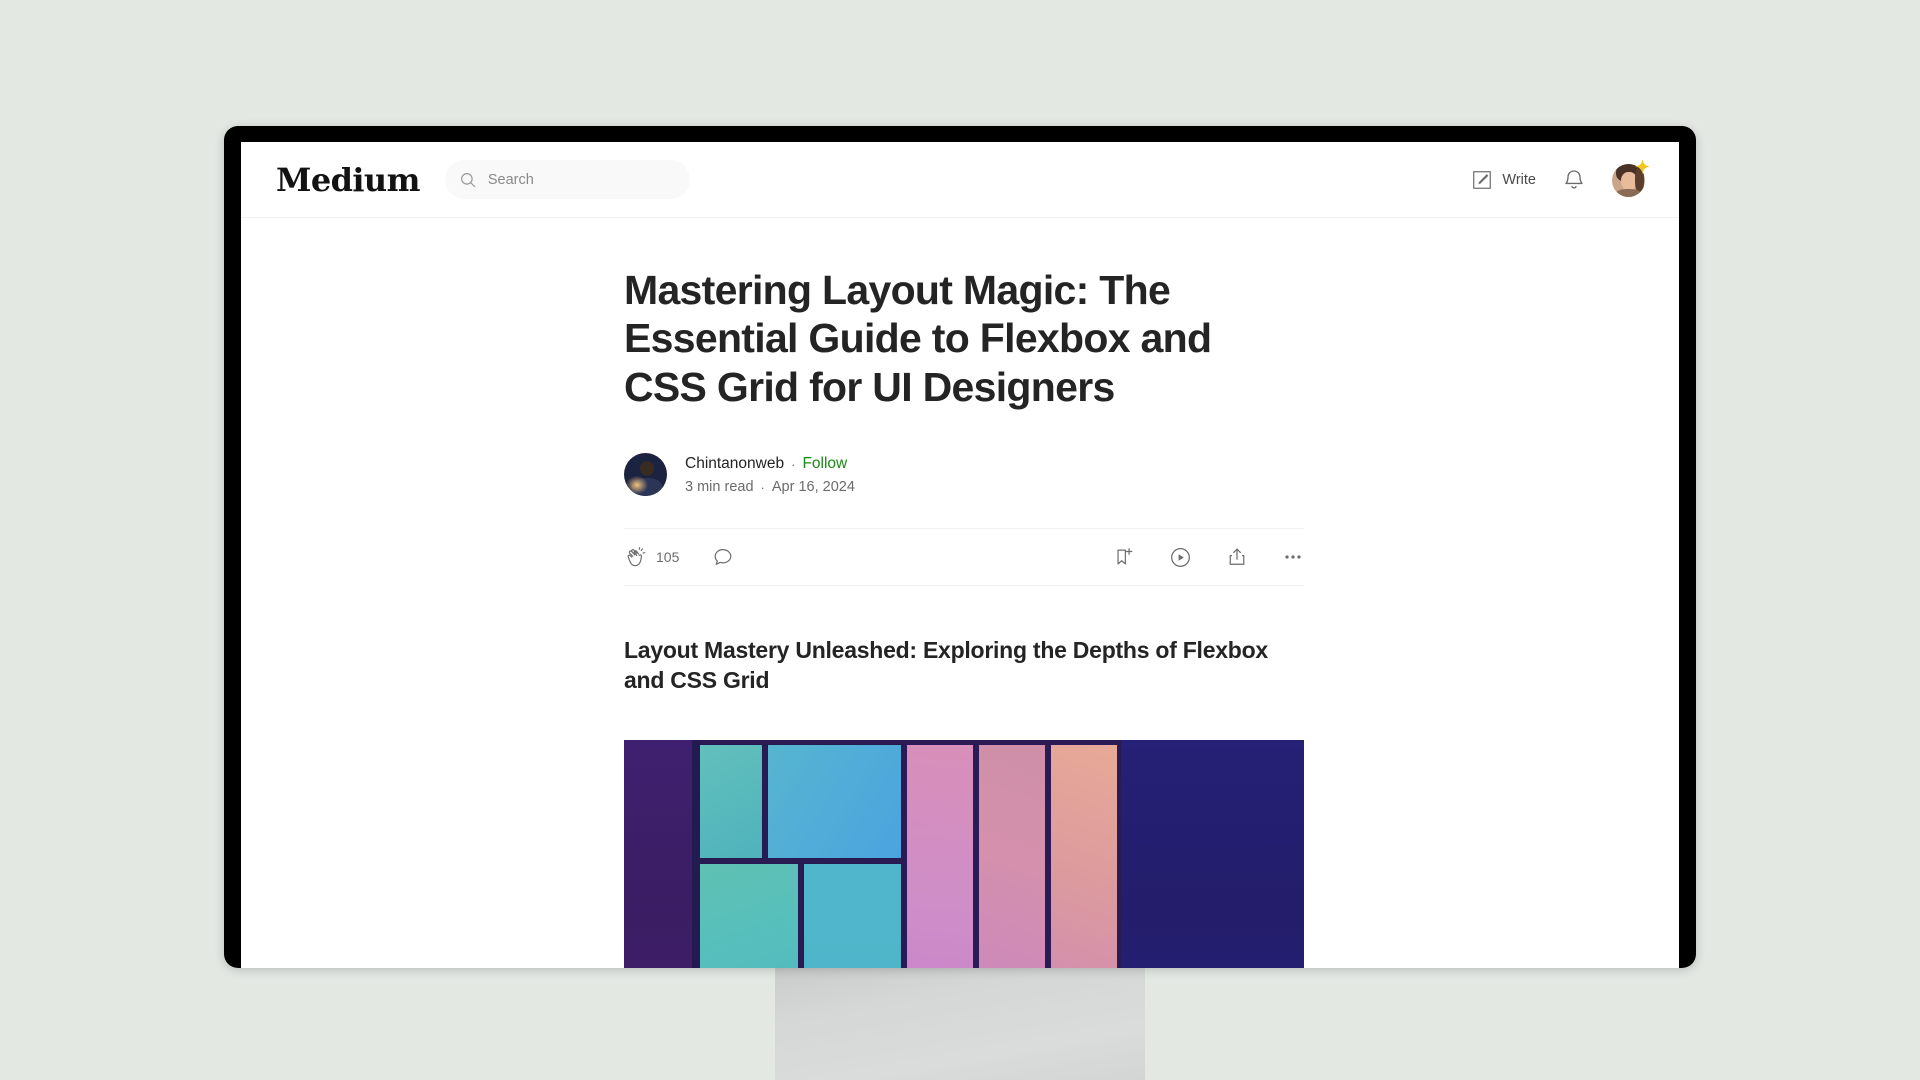  I want to click on site-header: Medium Search Write, so click(960, 180).